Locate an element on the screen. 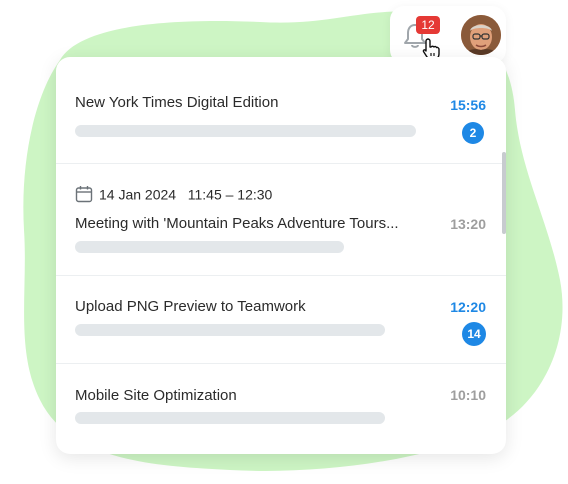  scrollbar is located at coordinates (504, 193).